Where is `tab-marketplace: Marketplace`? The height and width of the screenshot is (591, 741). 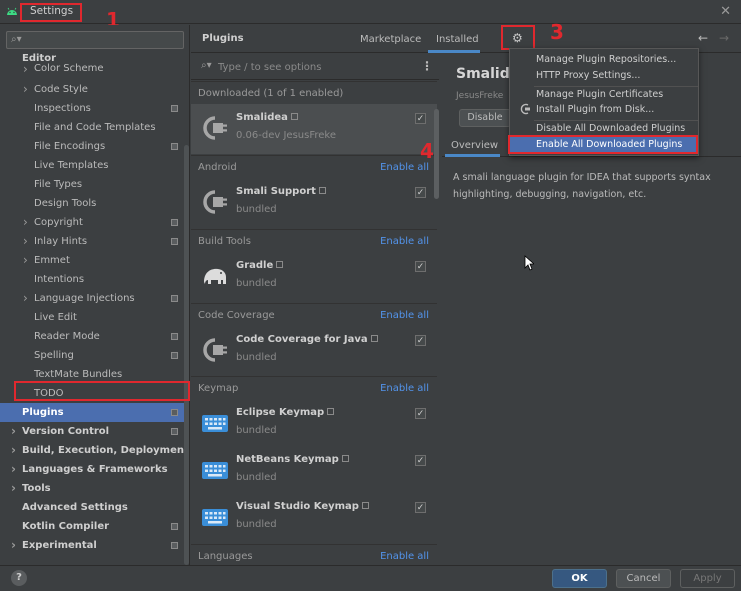 tab-marketplace: Marketplace is located at coordinates (390, 39).